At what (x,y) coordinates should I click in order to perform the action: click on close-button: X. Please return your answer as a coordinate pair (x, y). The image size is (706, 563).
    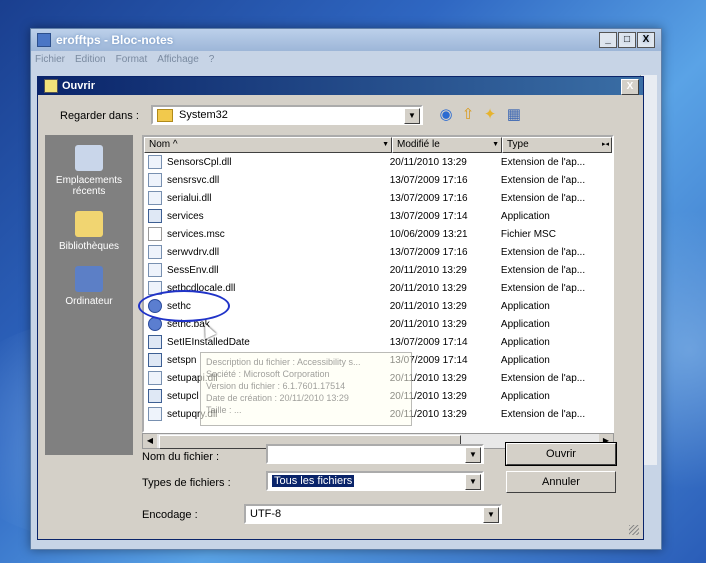
    Looking at the image, I should click on (646, 40).